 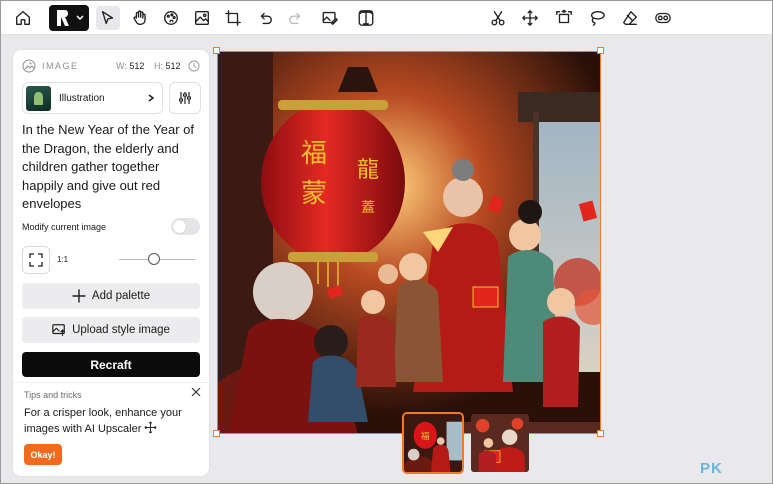 What do you see at coordinates (151, 427) in the screenshot?
I see `upscaler-arrows-icon` at bounding box center [151, 427].